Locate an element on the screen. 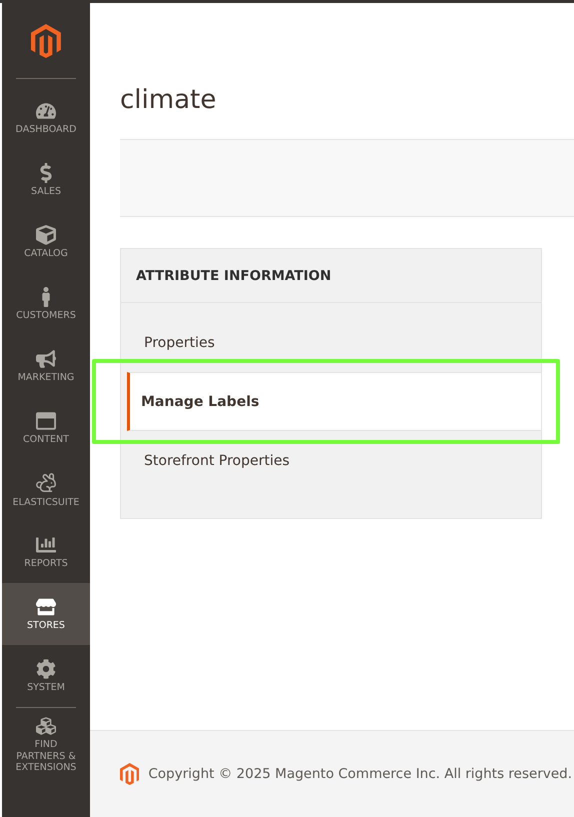 This screenshot has width=574, height=817. sidebar-item: SYSTEM is located at coordinates (46, 676).